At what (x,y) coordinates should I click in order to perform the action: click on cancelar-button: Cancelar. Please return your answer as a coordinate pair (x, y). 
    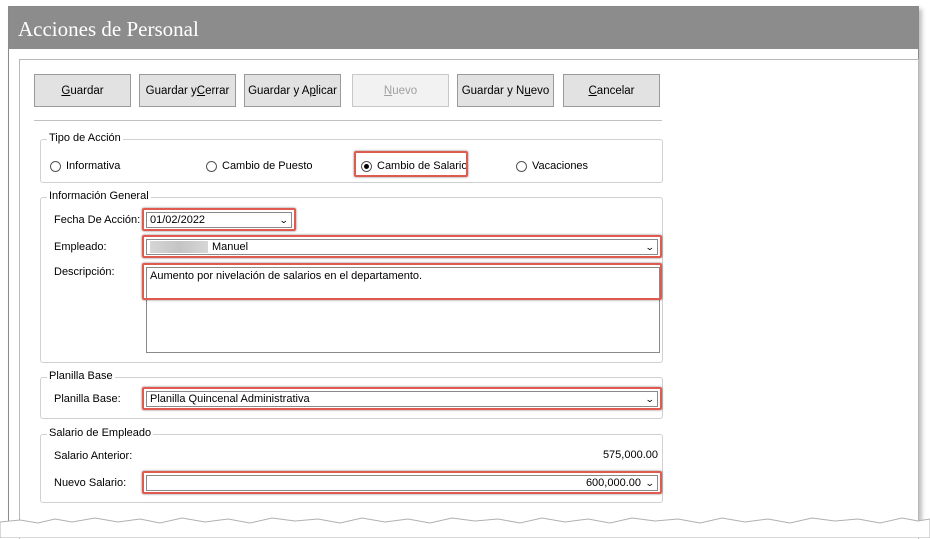
    Looking at the image, I should click on (611, 90).